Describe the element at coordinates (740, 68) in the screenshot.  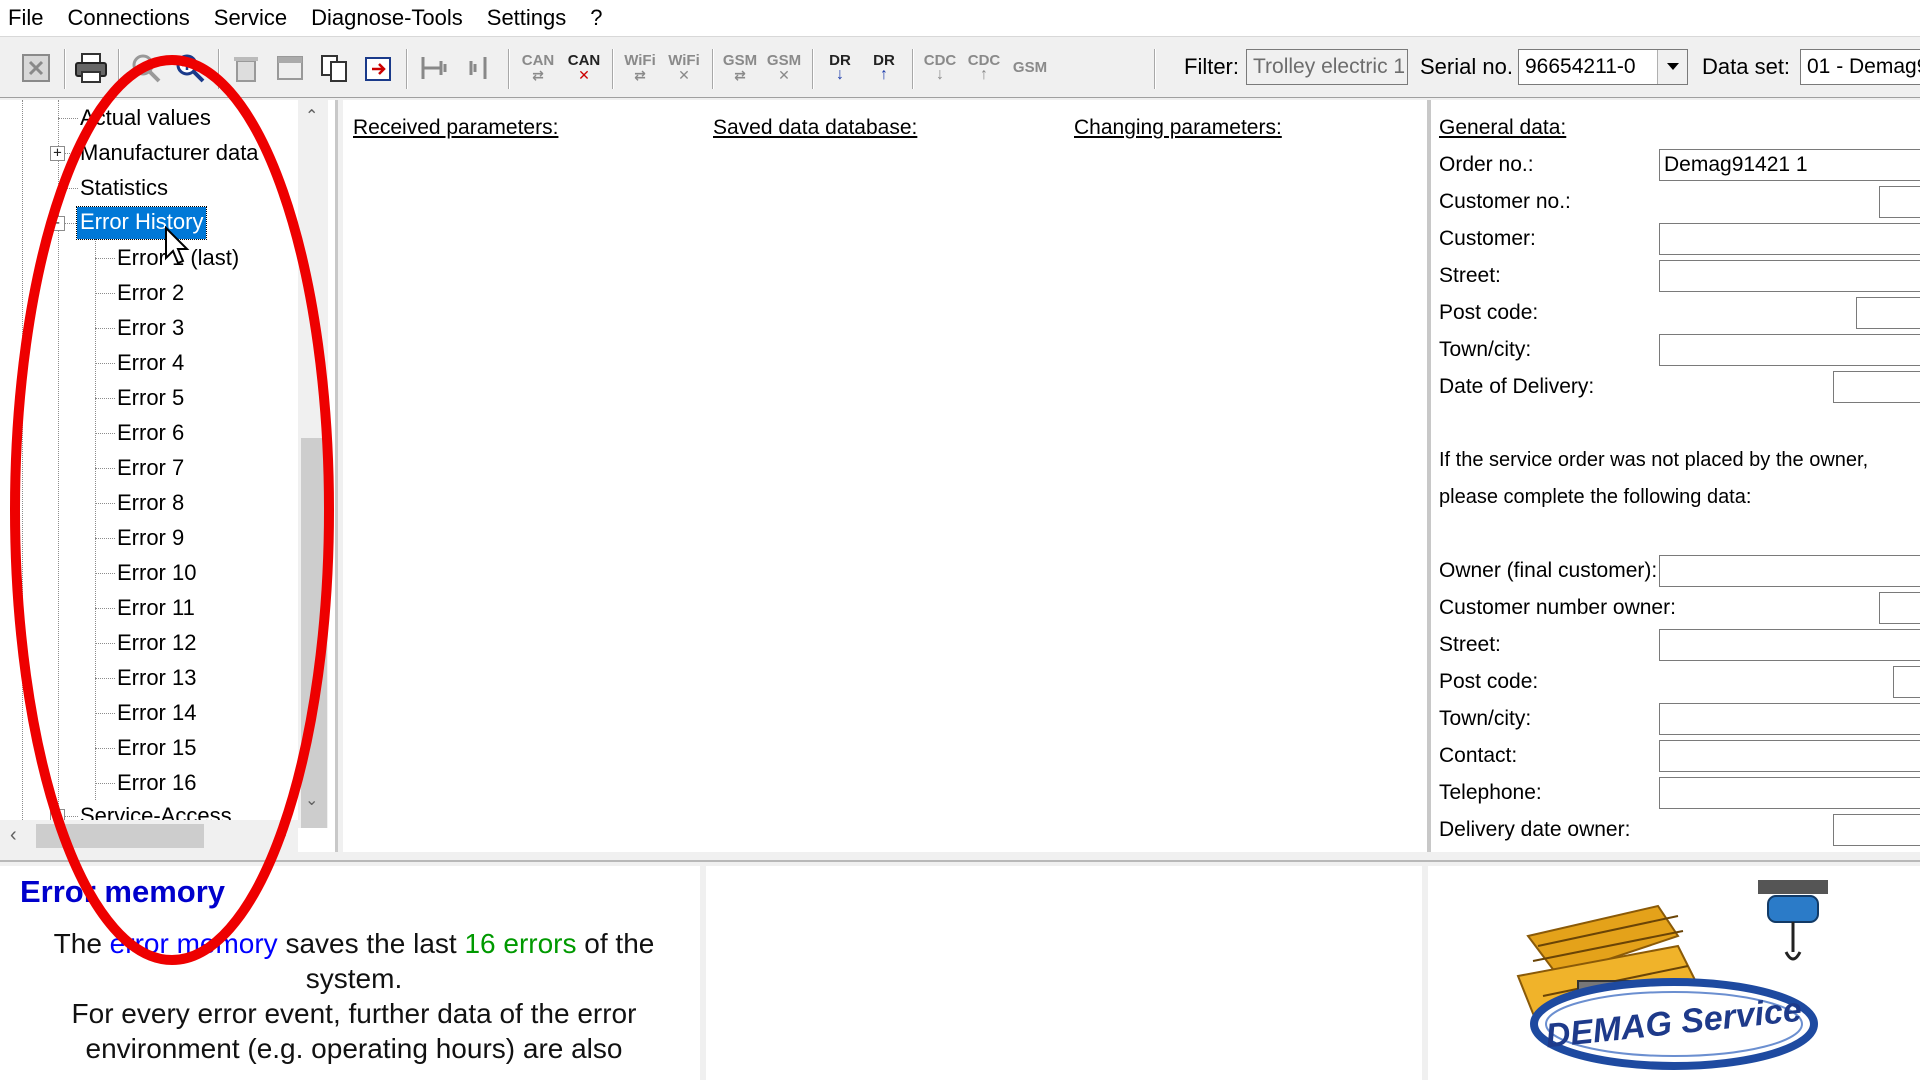
I see `gsm-connect-icon: GSM ⇄` at that location.